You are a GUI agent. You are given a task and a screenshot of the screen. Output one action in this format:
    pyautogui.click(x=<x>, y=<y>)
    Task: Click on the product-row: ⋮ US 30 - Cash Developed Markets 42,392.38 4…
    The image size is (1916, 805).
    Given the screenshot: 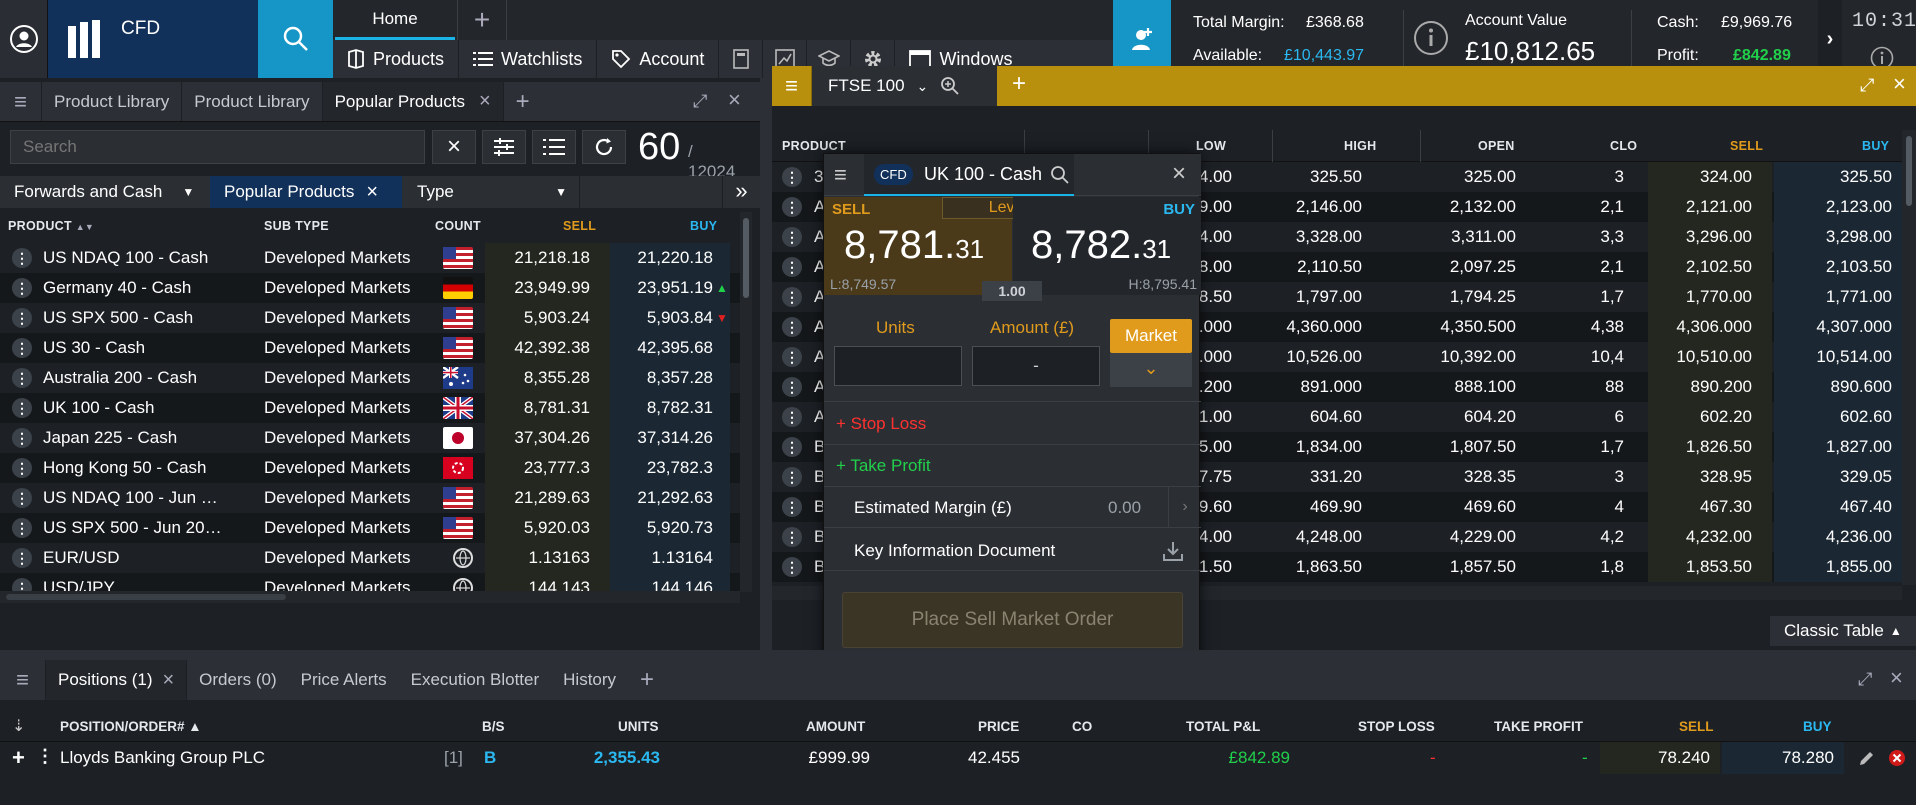 What is the action you would take?
    pyautogui.click(x=370, y=348)
    